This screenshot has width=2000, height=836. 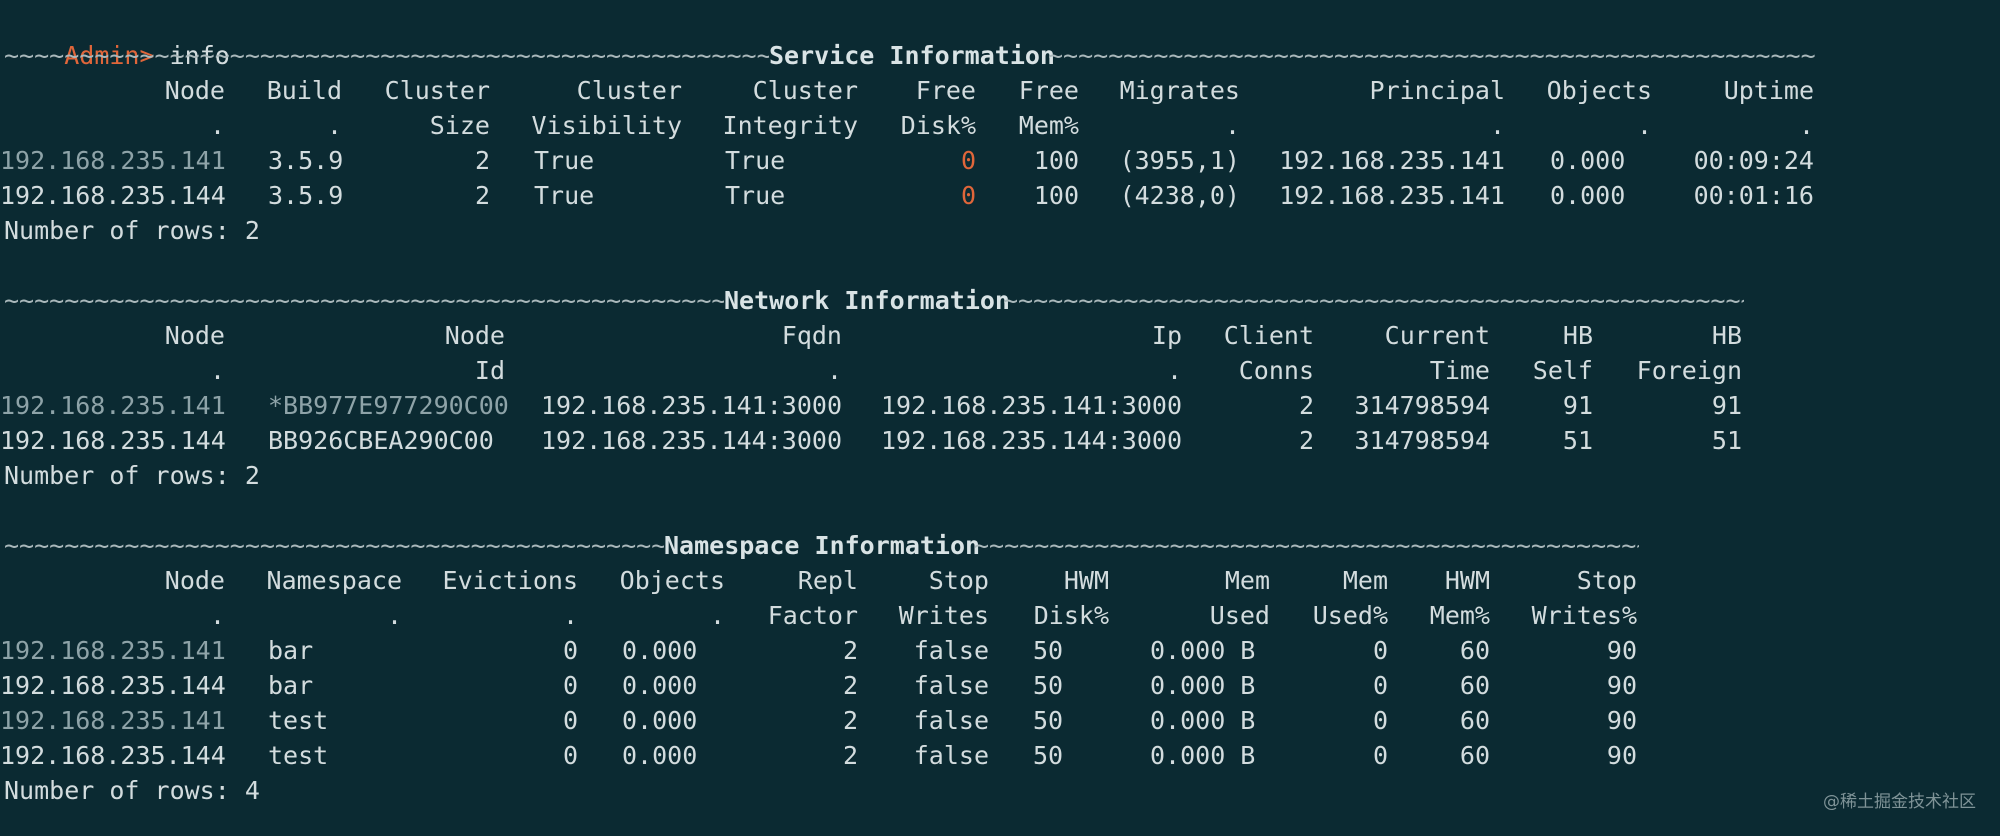 What do you see at coordinates (459, 125) in the screenshot?
I see `column-header: Size` at bounding box center [459, 125].